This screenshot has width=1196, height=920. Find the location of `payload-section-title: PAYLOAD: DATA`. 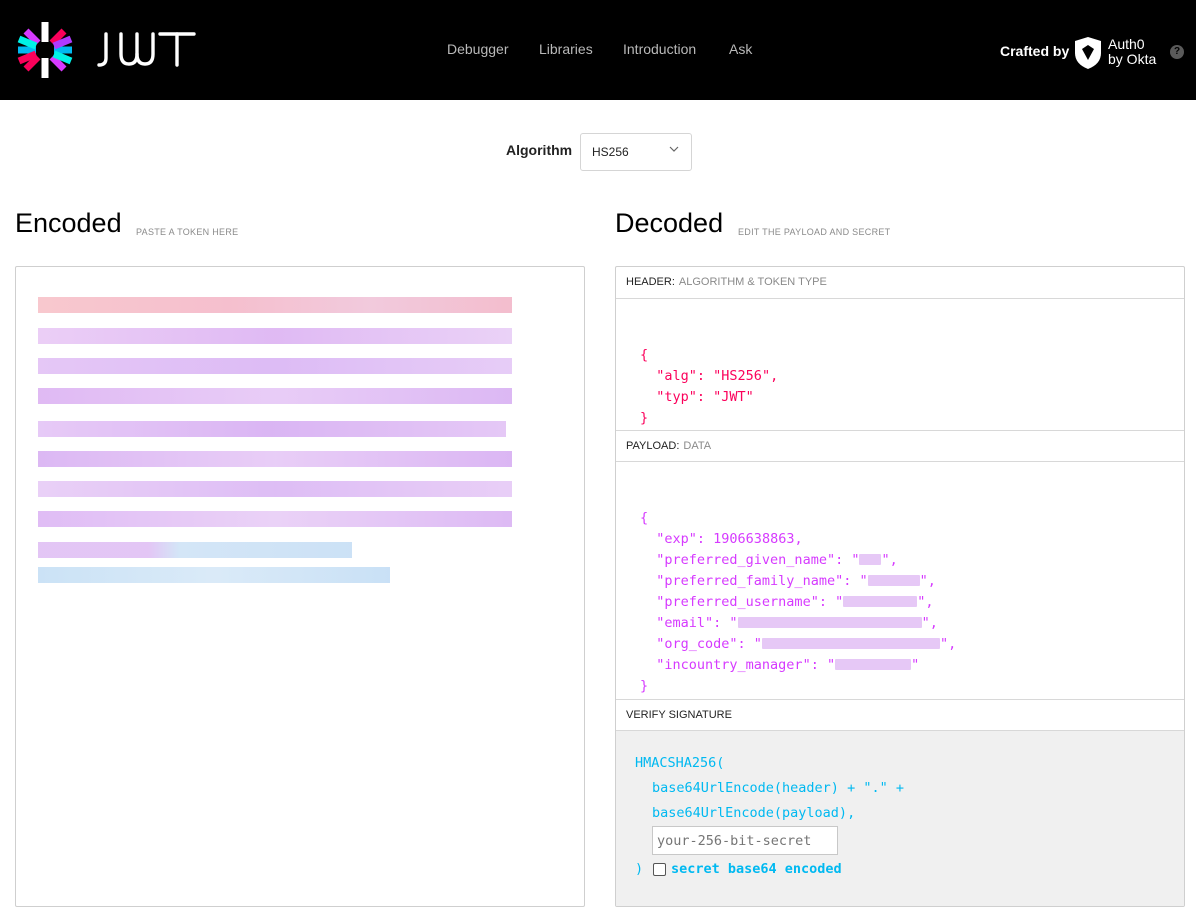

payload-section-title: PAYLOAD: DATA is located at coordinates (900, 446).